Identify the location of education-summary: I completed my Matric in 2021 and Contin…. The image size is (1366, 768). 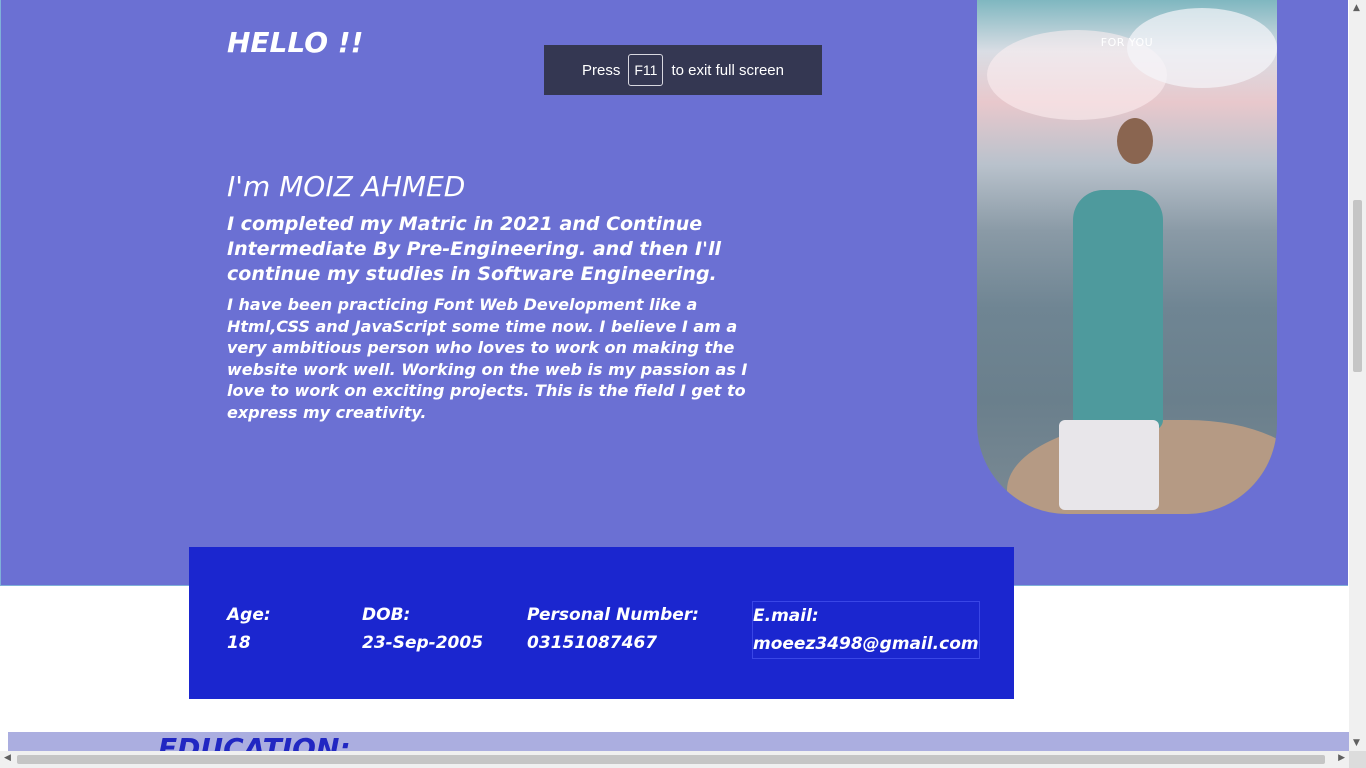
(474, 249).